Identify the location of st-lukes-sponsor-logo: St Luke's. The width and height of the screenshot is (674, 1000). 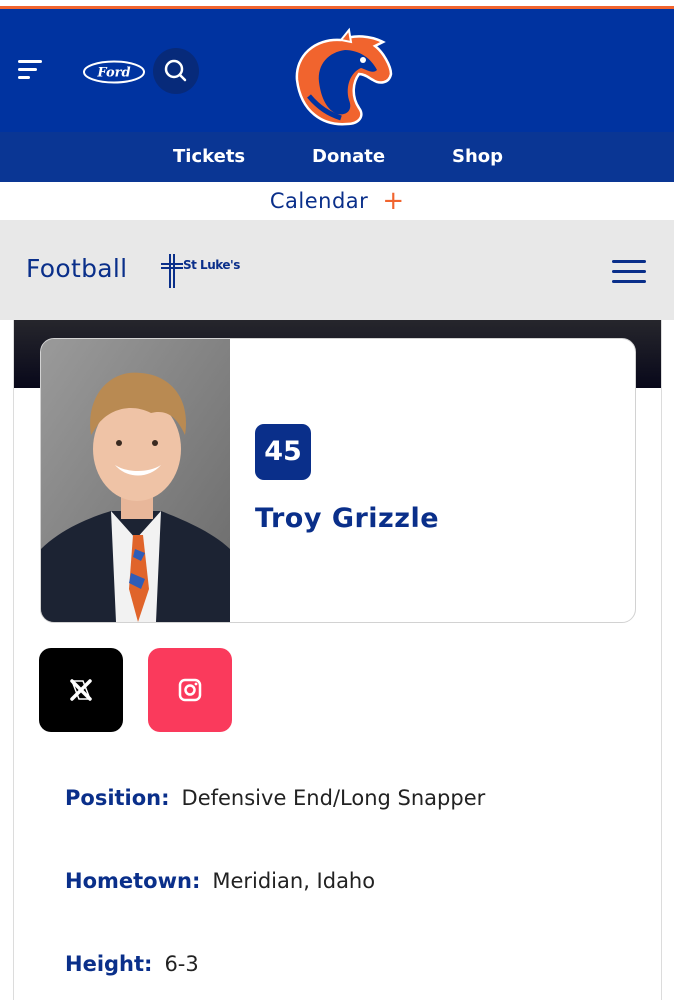
(201, 271).